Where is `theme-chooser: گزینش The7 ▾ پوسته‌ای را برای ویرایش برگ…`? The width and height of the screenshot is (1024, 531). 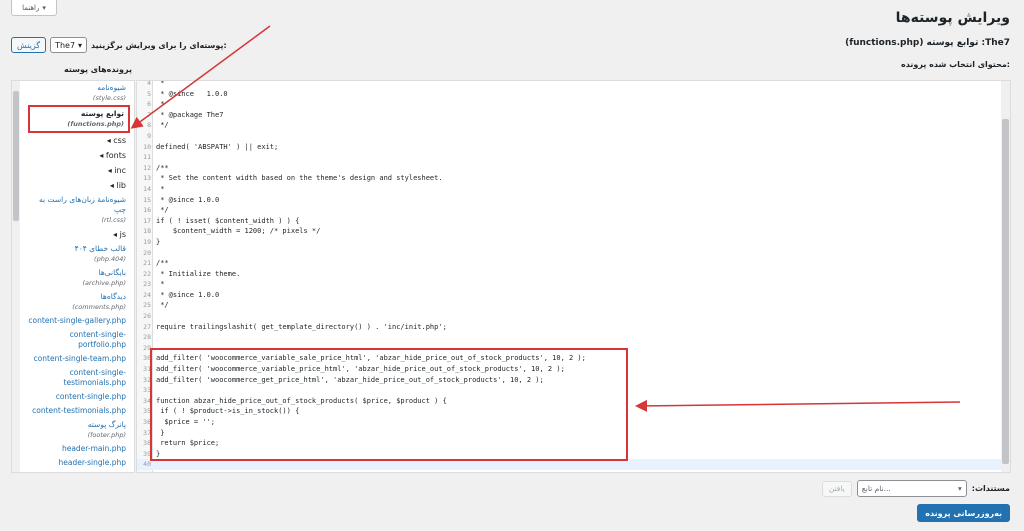 theme-chooser: گزینش The7 ▾ پوسته‌ای را برای ویرایش برگ… is located at coordinates (119, 45).